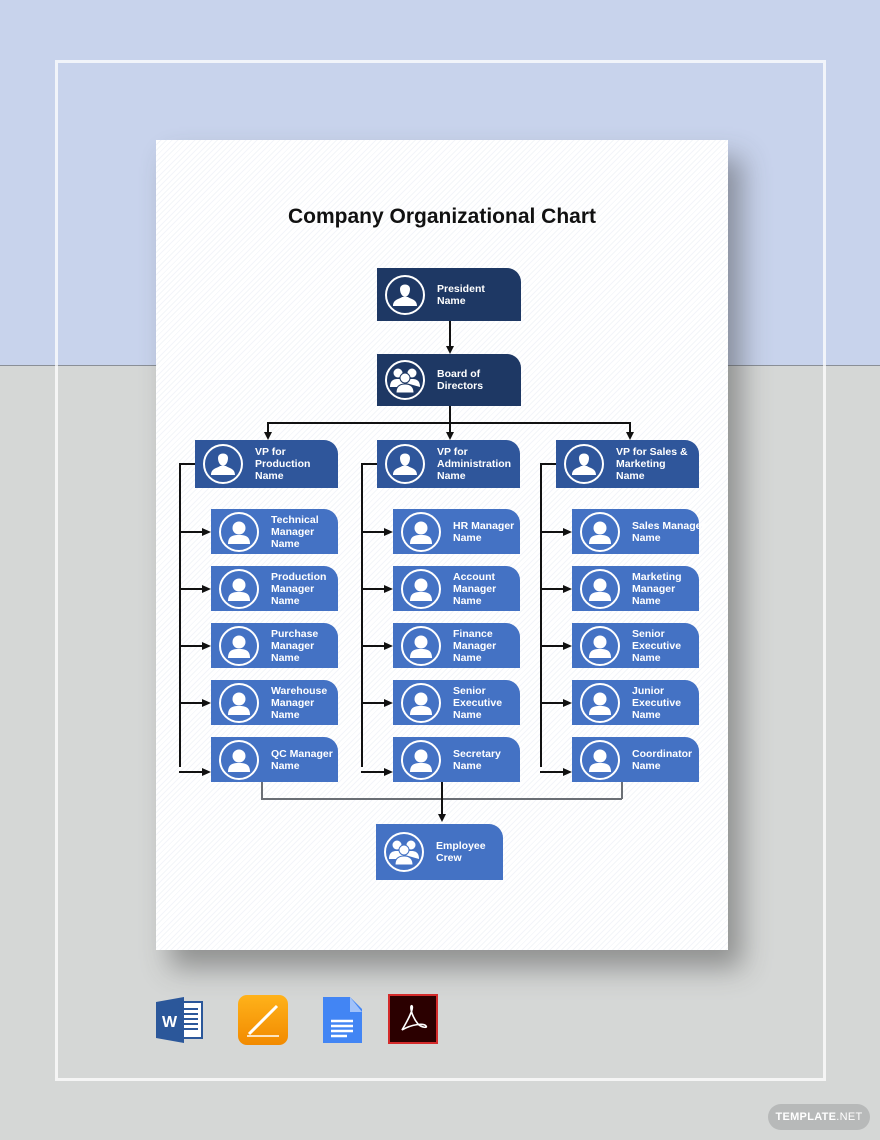 The image size is (880, 1140). Describe the element at coordinates (656, 703) in the screenshot. I see `box-label: Junior Executive Name` at that location.